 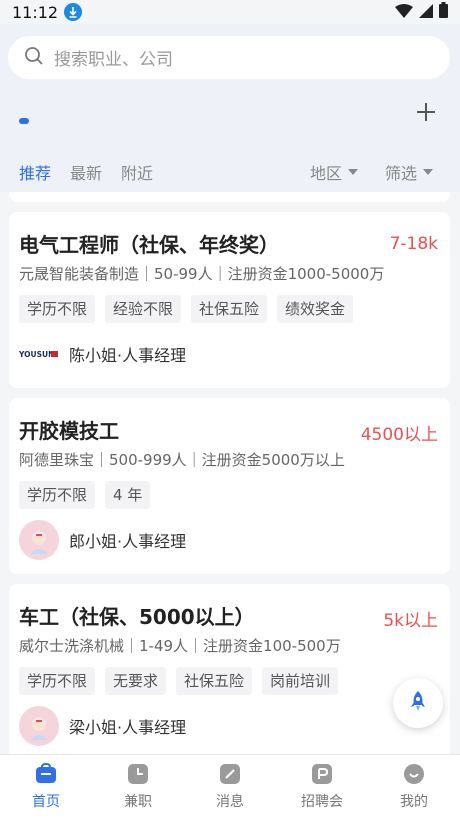 What do you see at coordinates (138, 802) in the screenshot?
I see `nav-label: 兼职` at bounding box center [138, 802].